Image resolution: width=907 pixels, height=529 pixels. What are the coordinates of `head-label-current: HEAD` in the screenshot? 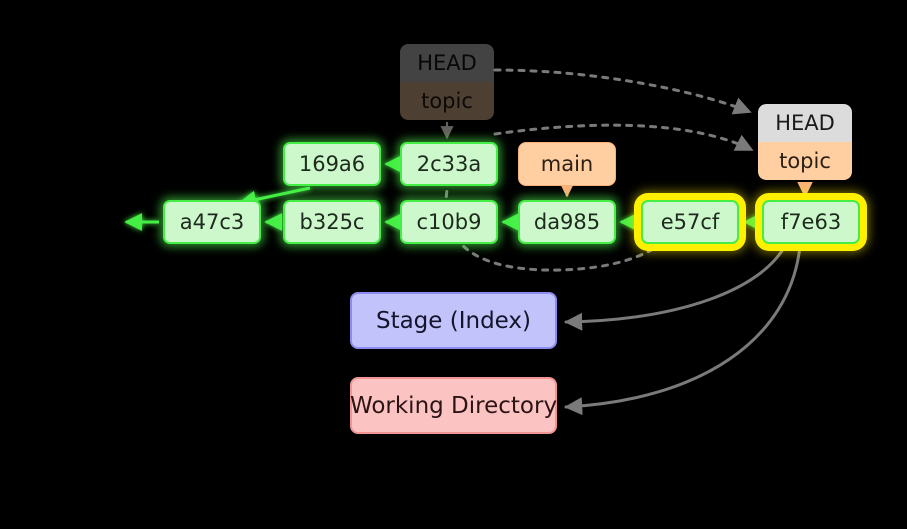 It's located at (805, 123).